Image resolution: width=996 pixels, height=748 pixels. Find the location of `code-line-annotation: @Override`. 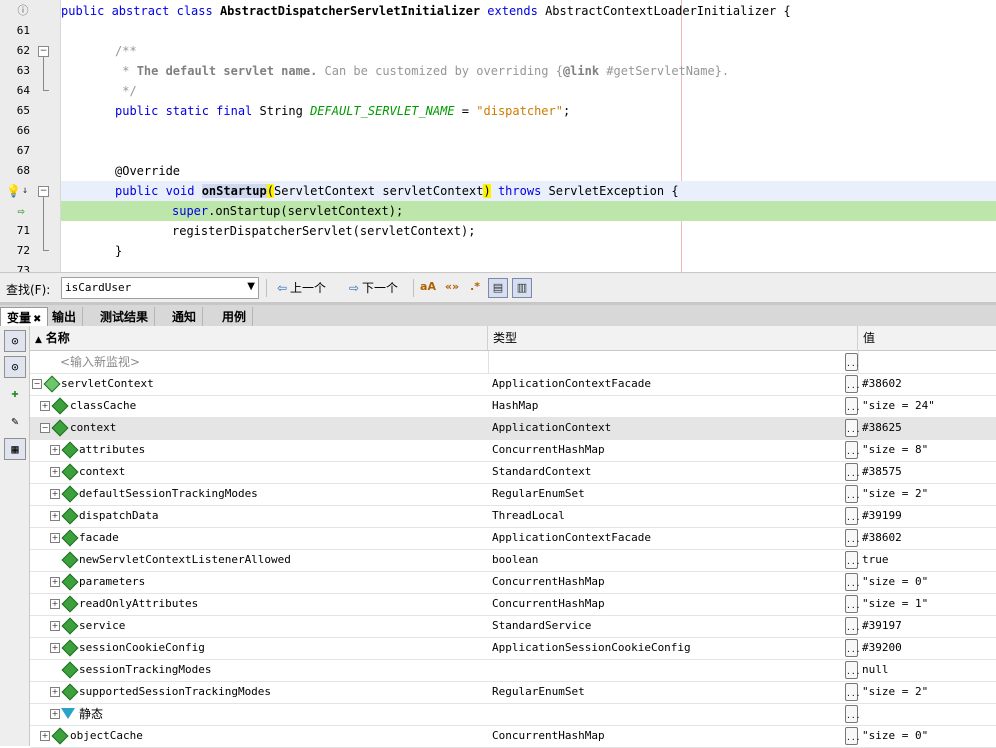

code-line-annotation: @Override is located at coordinates (148, 171).